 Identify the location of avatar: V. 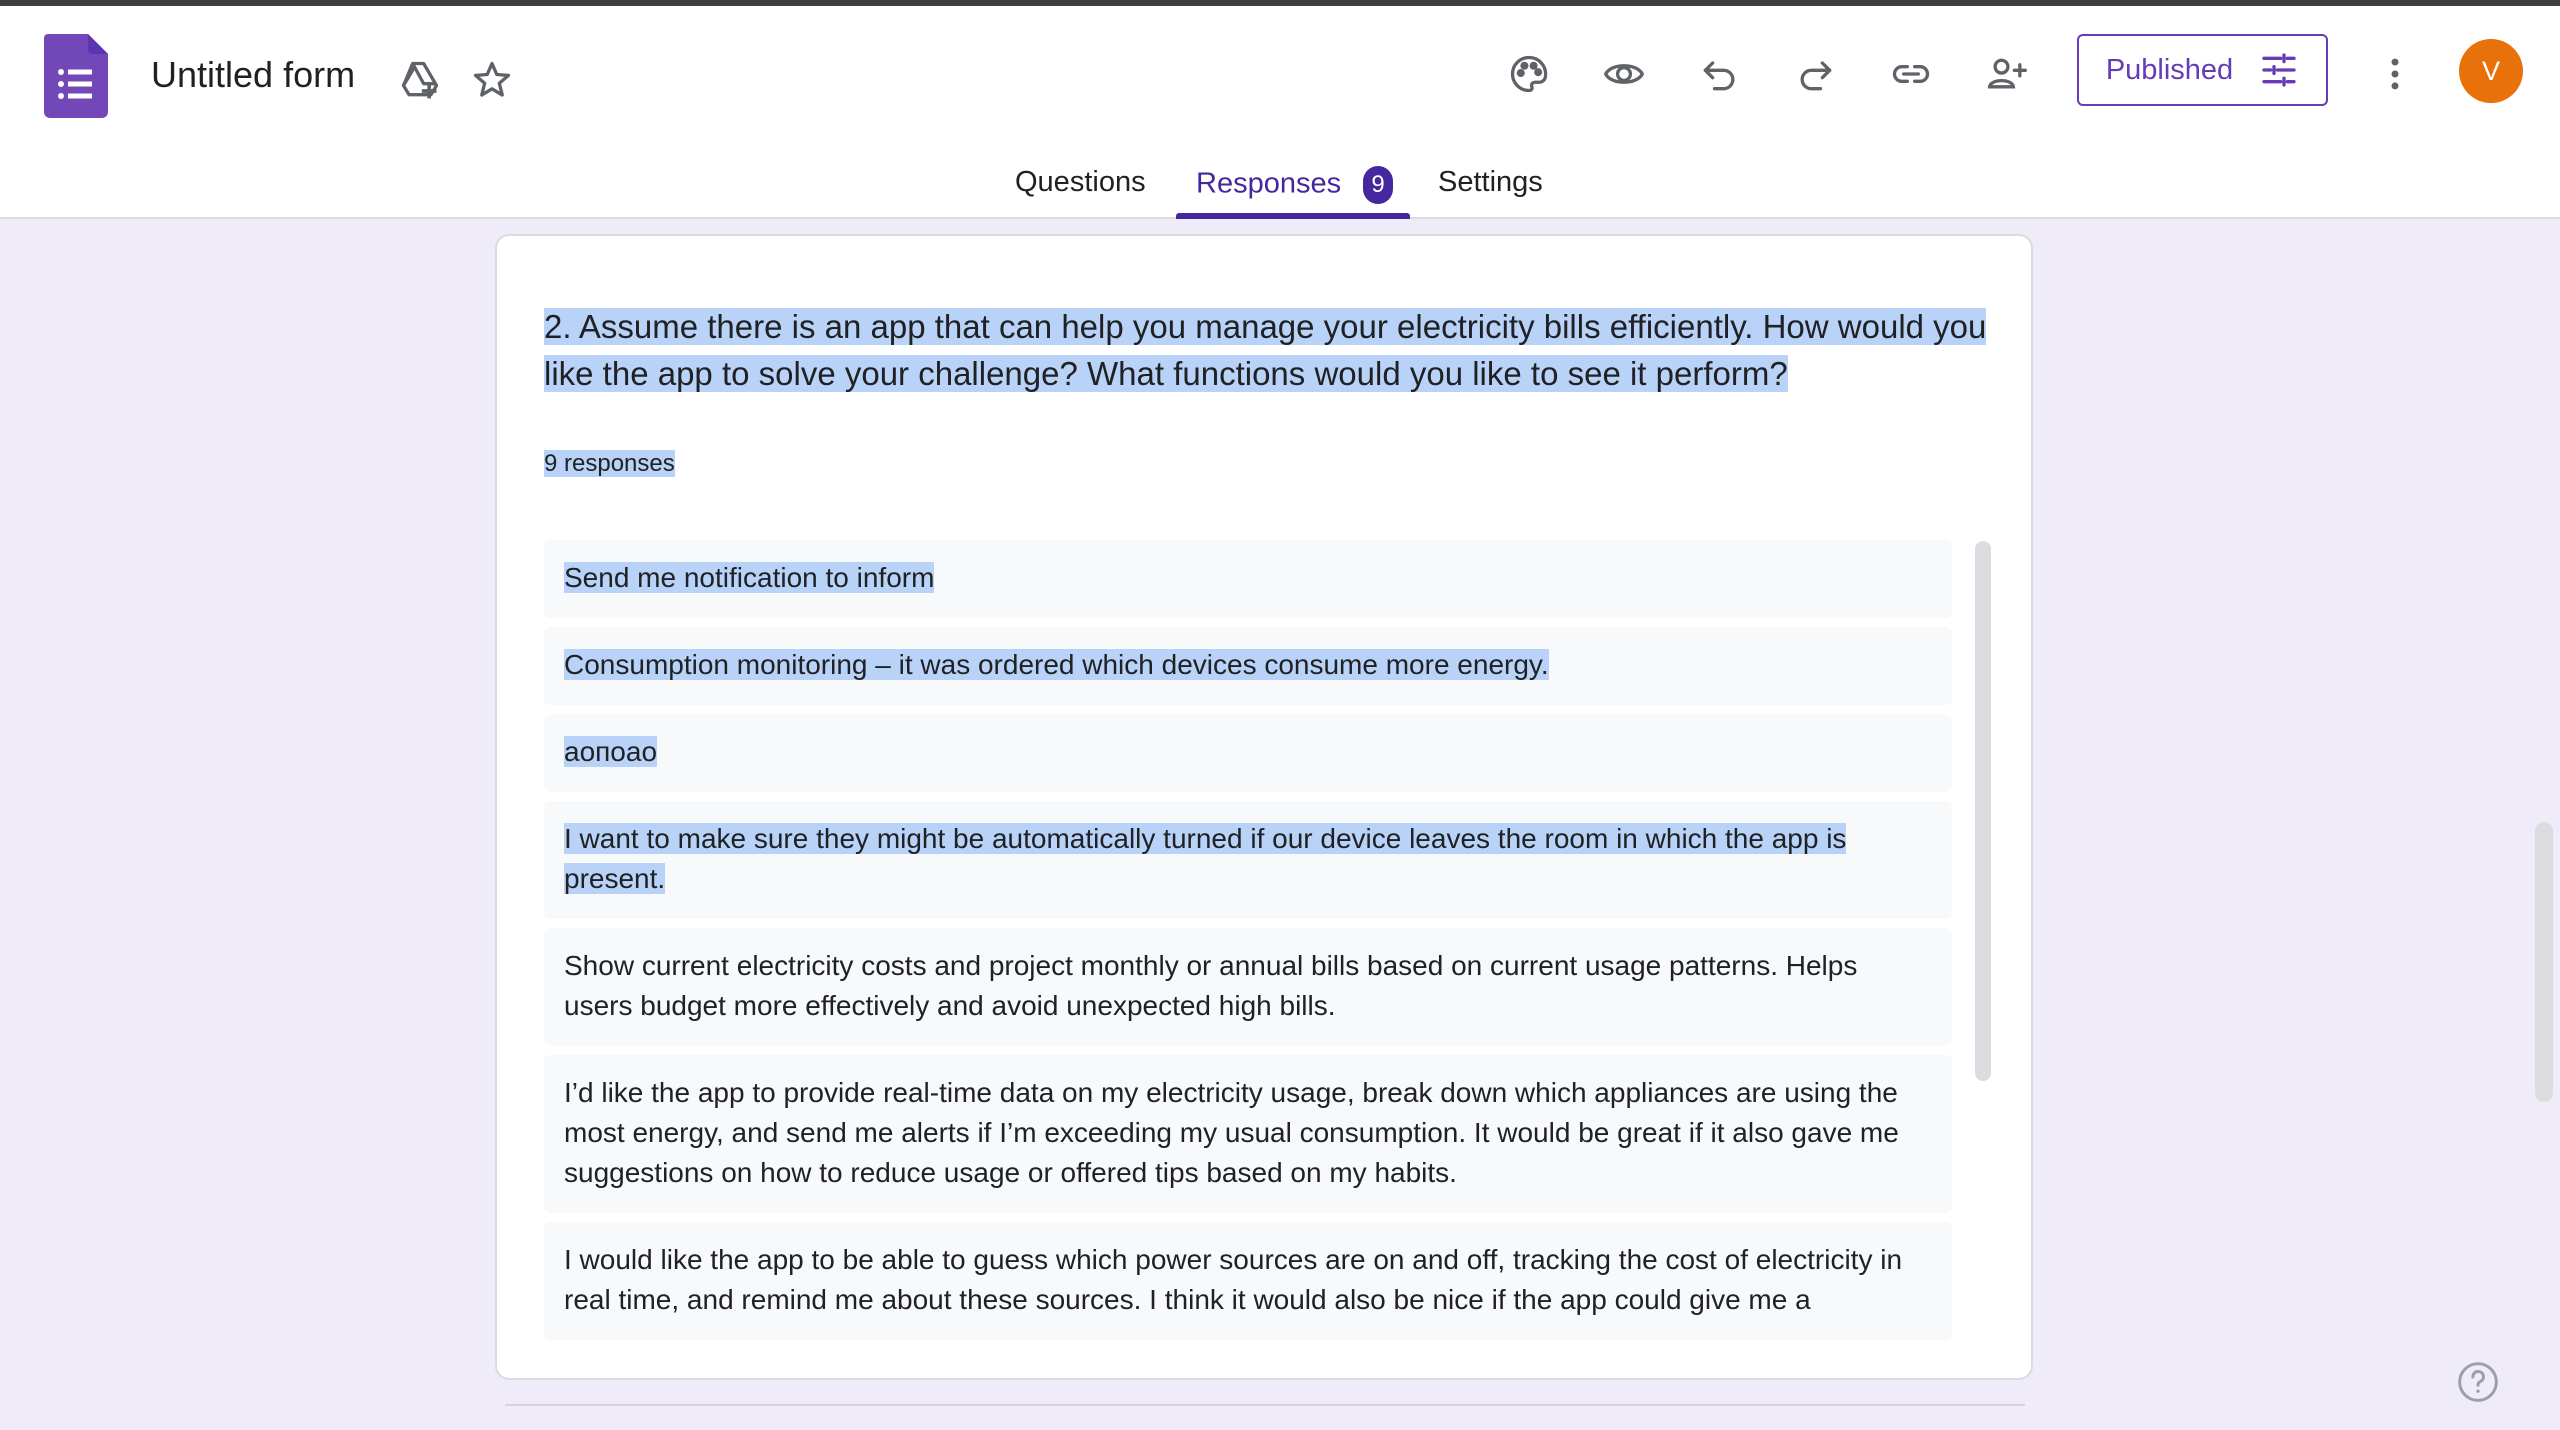
(2491, 71).